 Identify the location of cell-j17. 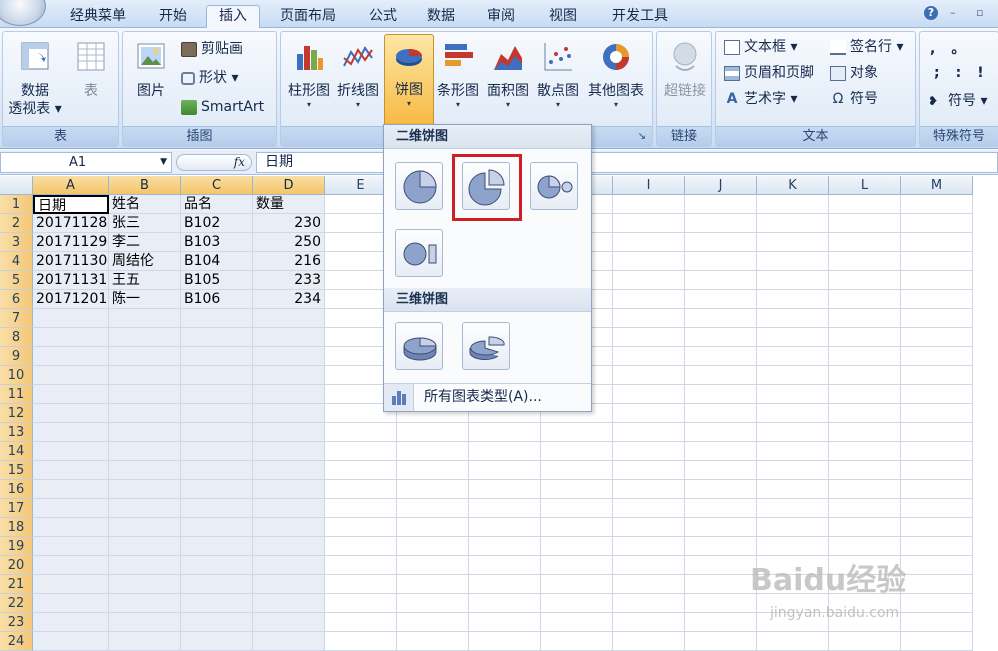
(721, 508).